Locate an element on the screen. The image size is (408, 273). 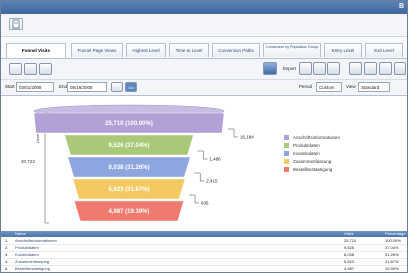
legend-label: Kundendaten is located at coordinates (306, 153).